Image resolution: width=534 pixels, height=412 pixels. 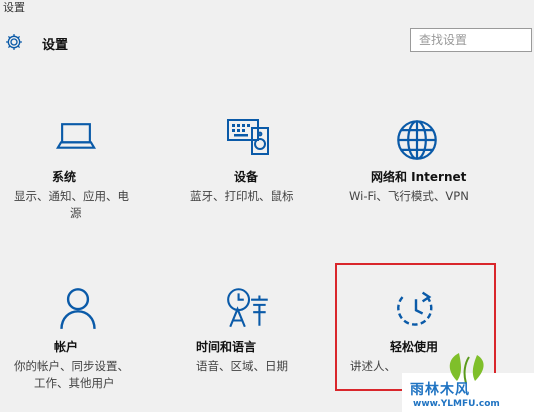 What do you see at coordinates (419, 177) in the screenshot?
I see `tile-network-title: 网络和 Internet` at bounding box center [419, 177].